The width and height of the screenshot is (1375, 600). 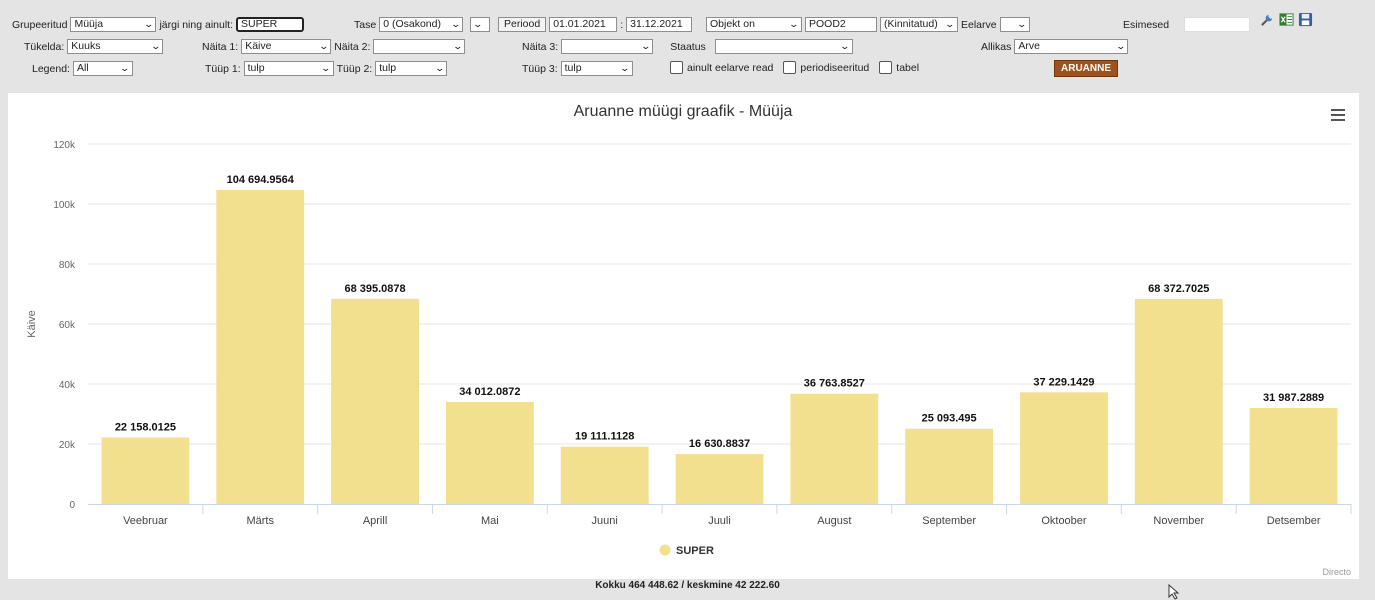 I want to click on chart-credit: Directo, so click(x=1336, y=572).